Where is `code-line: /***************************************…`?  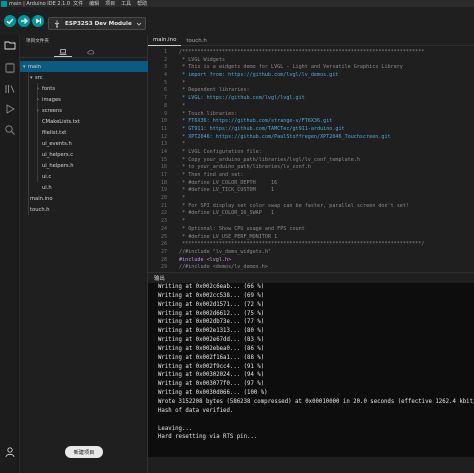 code-line: /***************************************… is located at coordinates (302, 52).